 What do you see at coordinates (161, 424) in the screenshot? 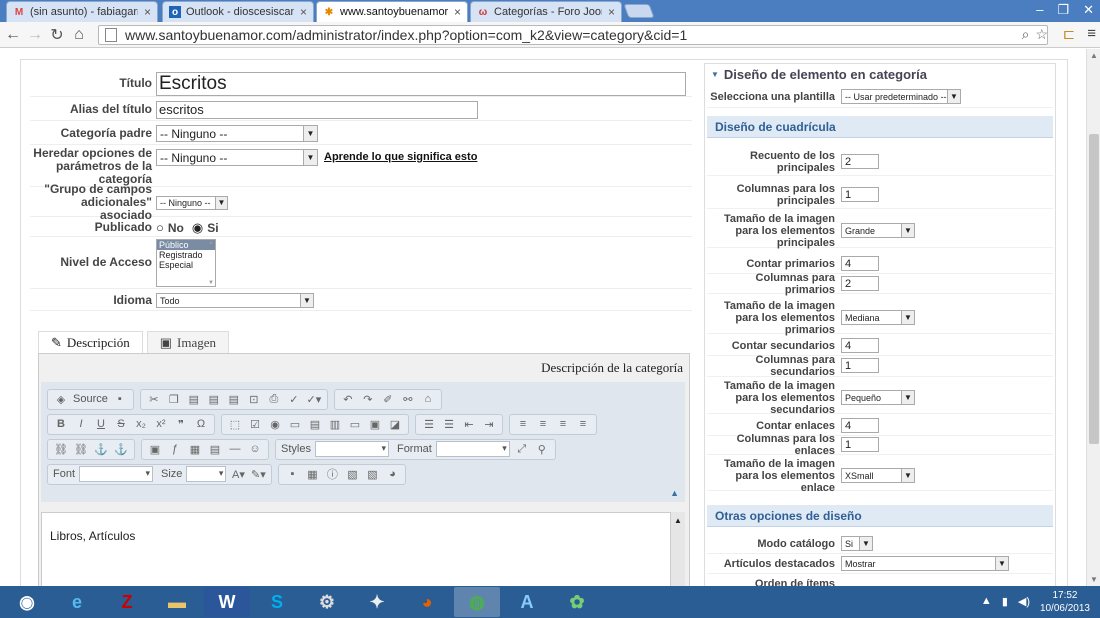
I see `superscript-icon: x²` at bounding box center [161, 424].